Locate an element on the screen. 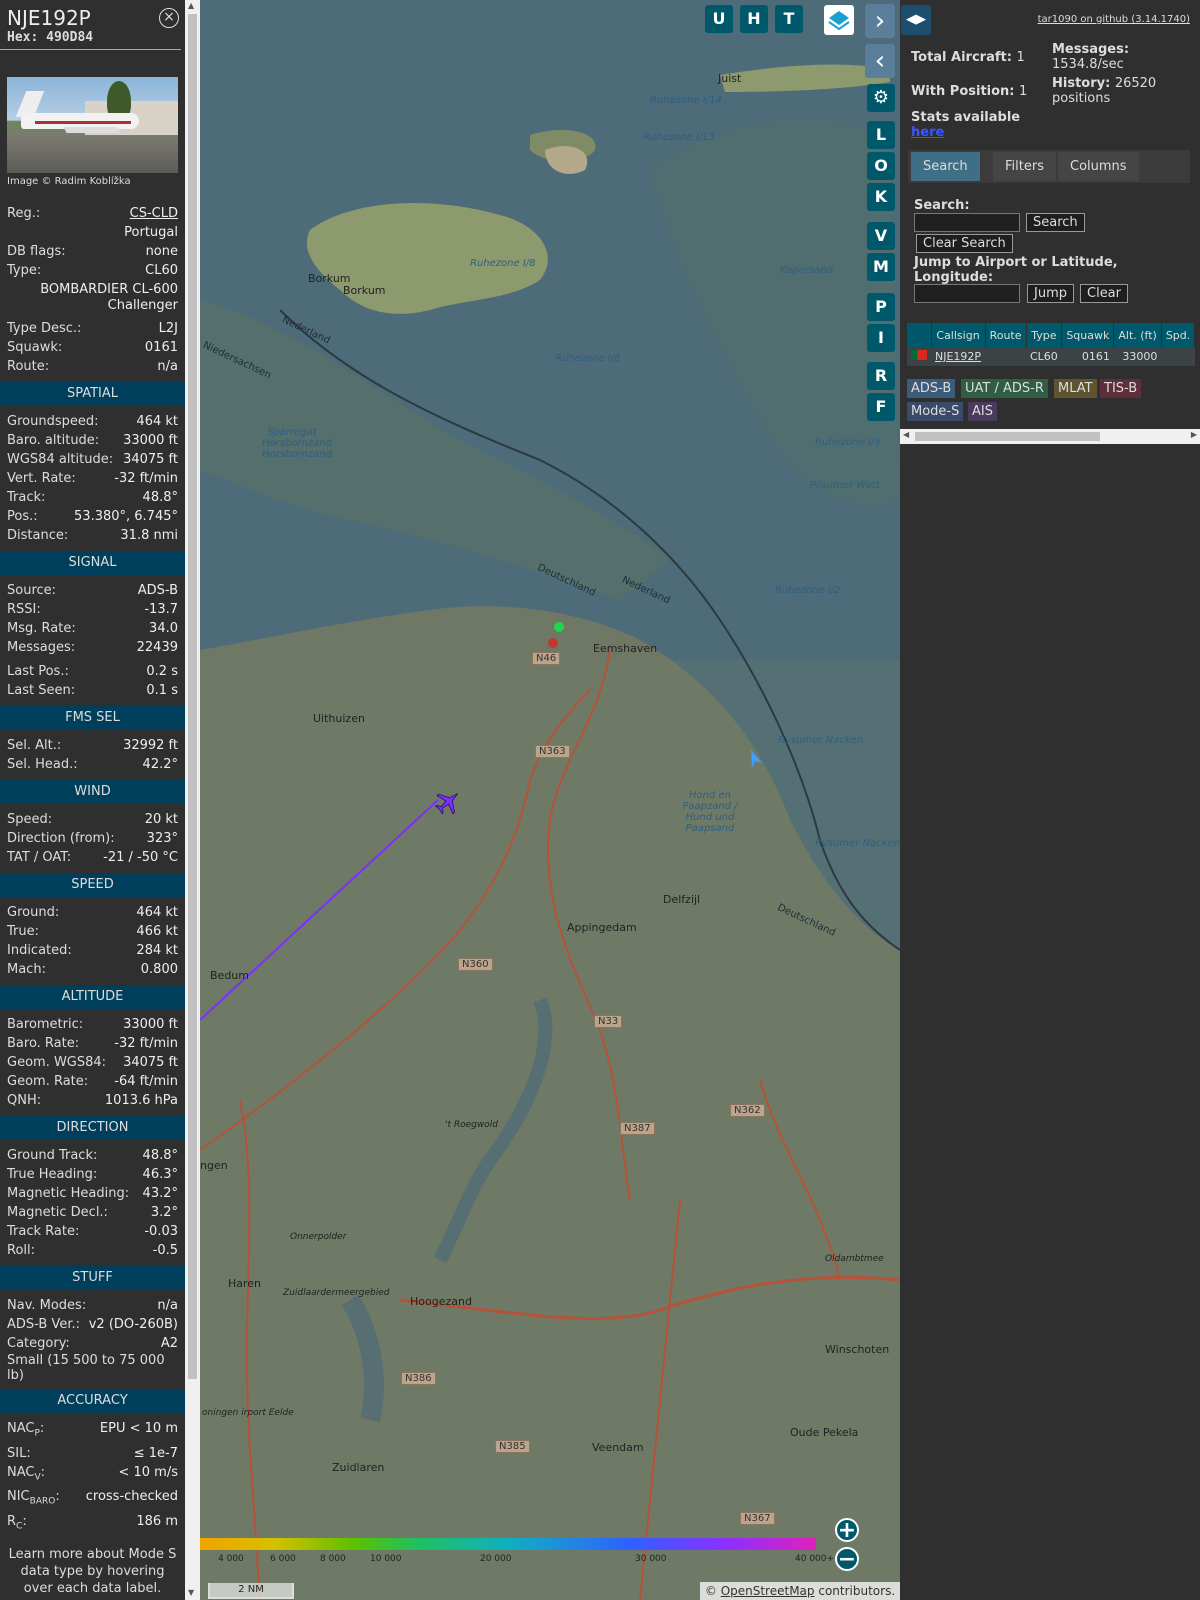 This screenshot has width=1200, height=1600. info-label: Magnetic Heading: is located at coordinates (68, 1193).